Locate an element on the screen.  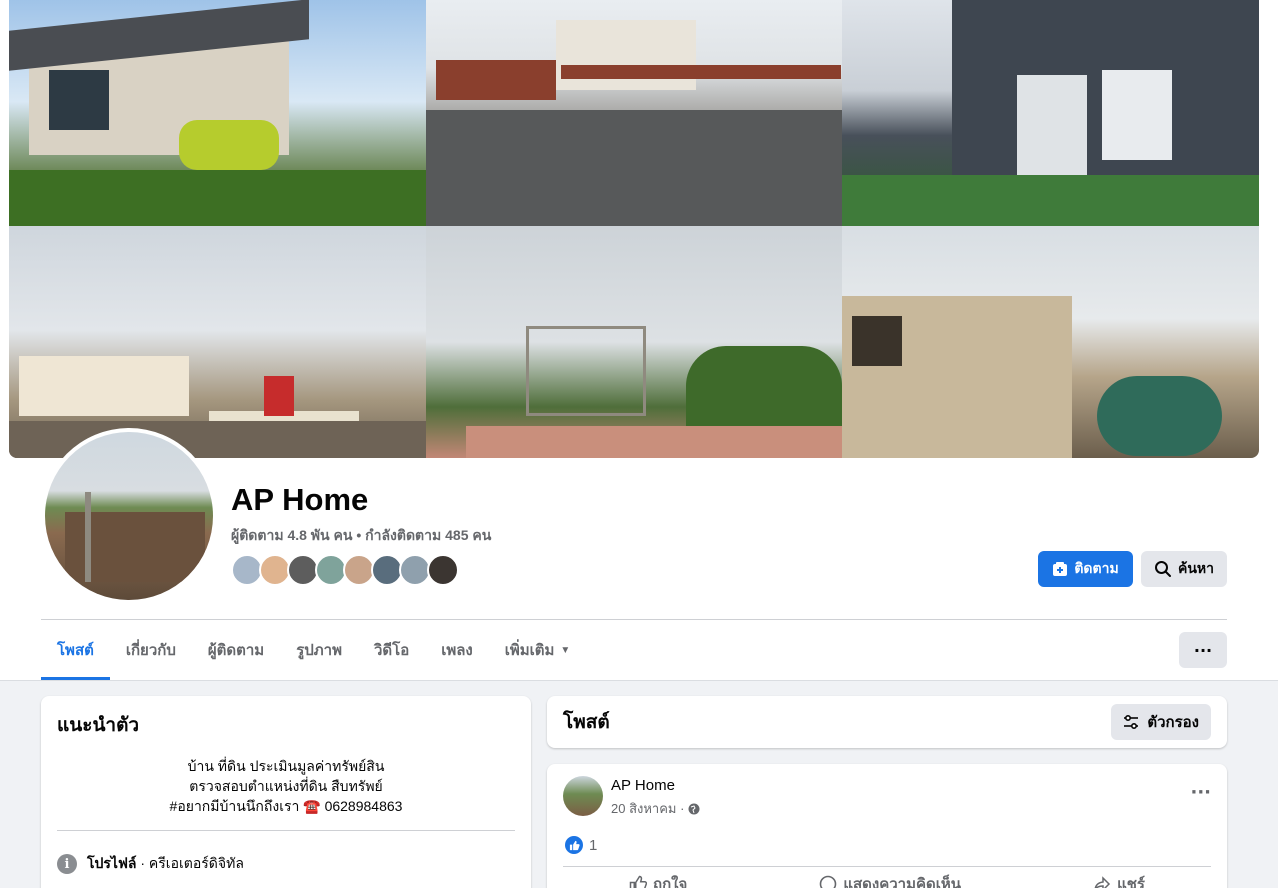
comment-bubble-icon is located at coordinates (828, 881).